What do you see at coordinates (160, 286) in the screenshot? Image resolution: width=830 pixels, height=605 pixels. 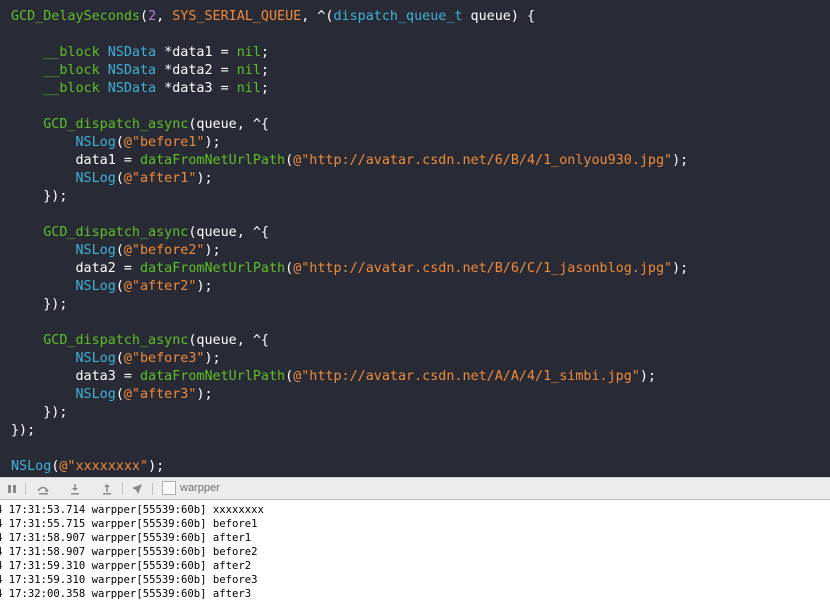 I see `code-token: @"after2"` at bounding box center [160, 286].